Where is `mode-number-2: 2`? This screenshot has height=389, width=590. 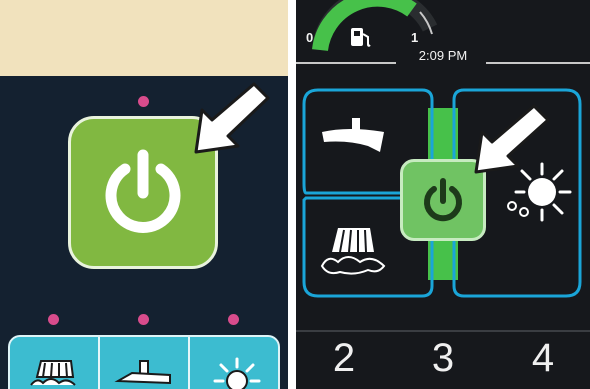 mode-number-2: 2 is located at coordinates (344, 358).